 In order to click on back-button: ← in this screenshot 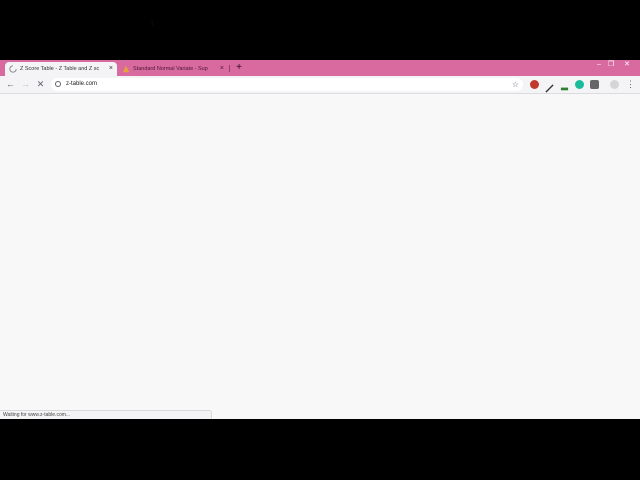, I will do `click(10, 84)`.